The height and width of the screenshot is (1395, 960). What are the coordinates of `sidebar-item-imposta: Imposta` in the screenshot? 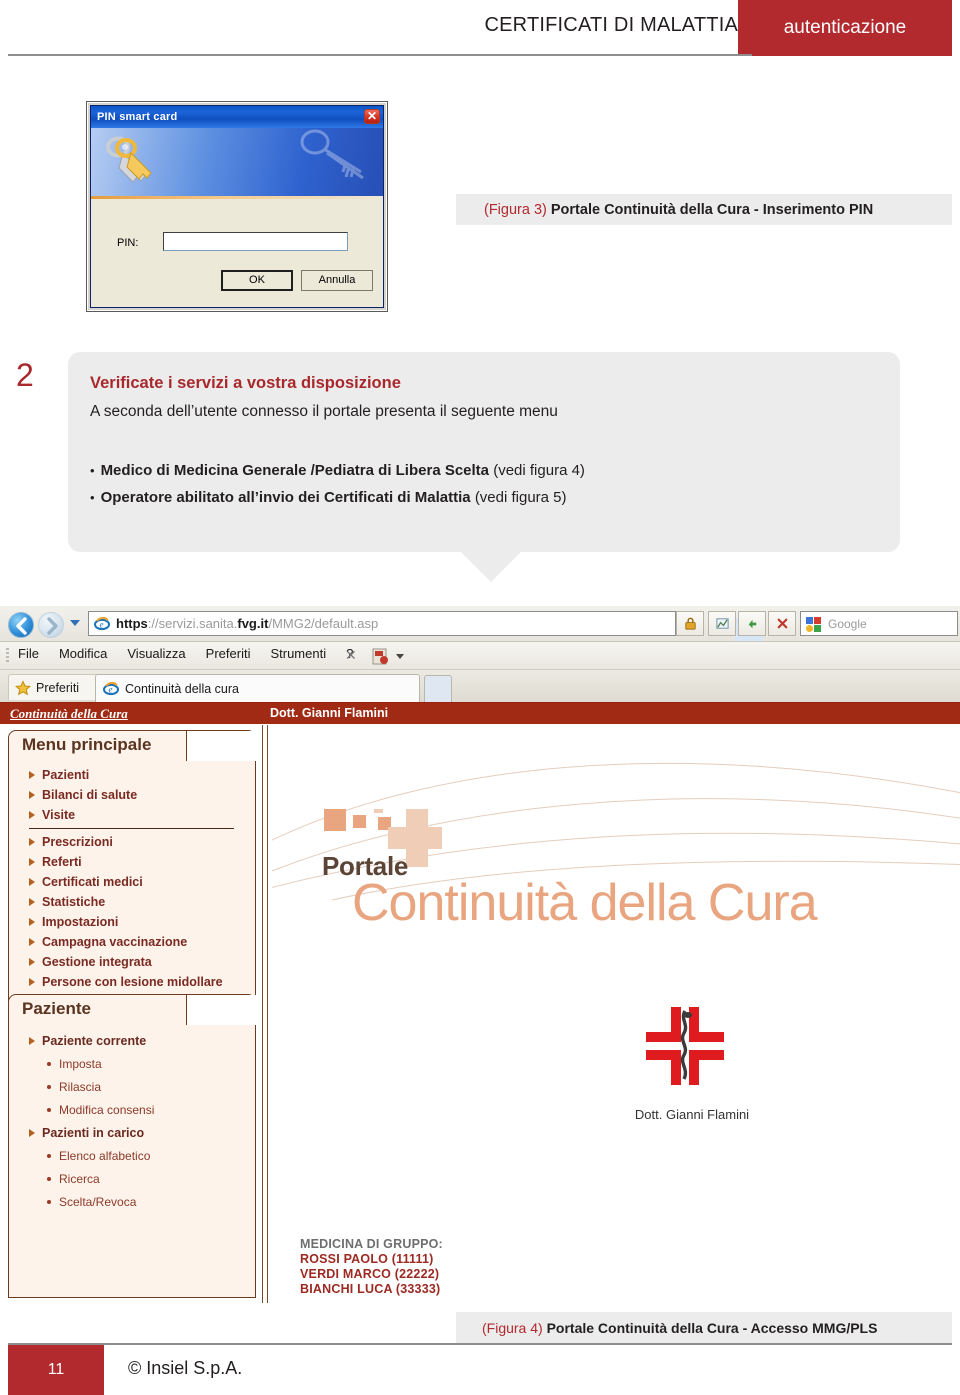 It's located at (132, 1063).